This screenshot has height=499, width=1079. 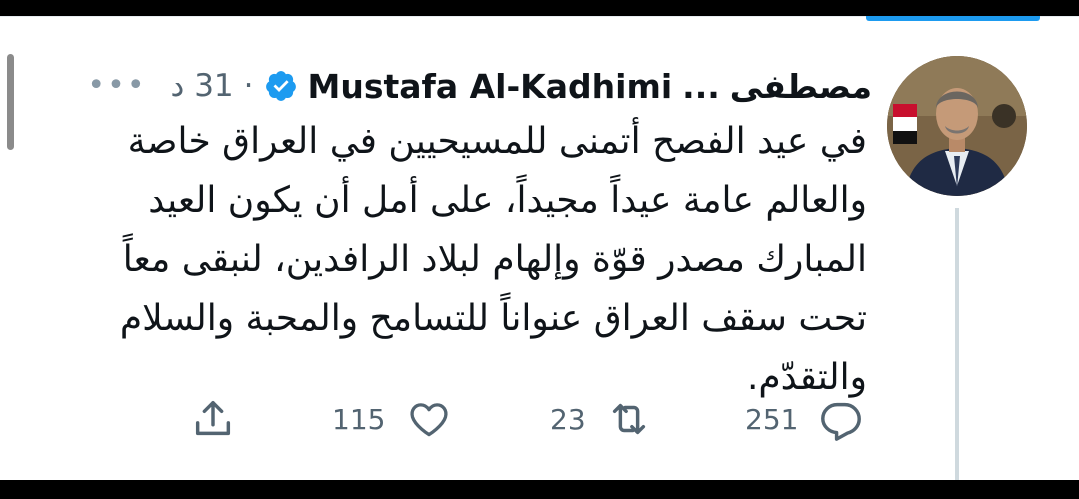 What do you see at coordinates (490, 86) in the screenshot?
I see `author-name-latin: Mustafa Al-Kadhimi` at bounding box center [490, 86].